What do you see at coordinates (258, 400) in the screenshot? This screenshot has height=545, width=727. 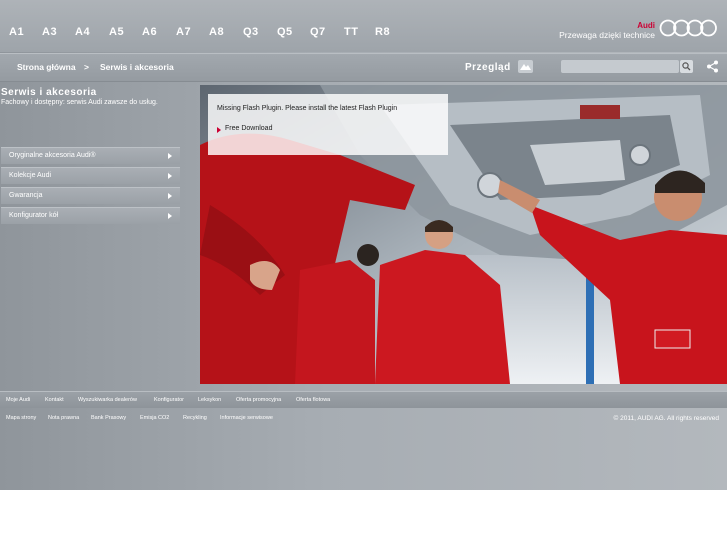 I see `footer-link: Oferta promocyjna` at bounding box center [258, 400].